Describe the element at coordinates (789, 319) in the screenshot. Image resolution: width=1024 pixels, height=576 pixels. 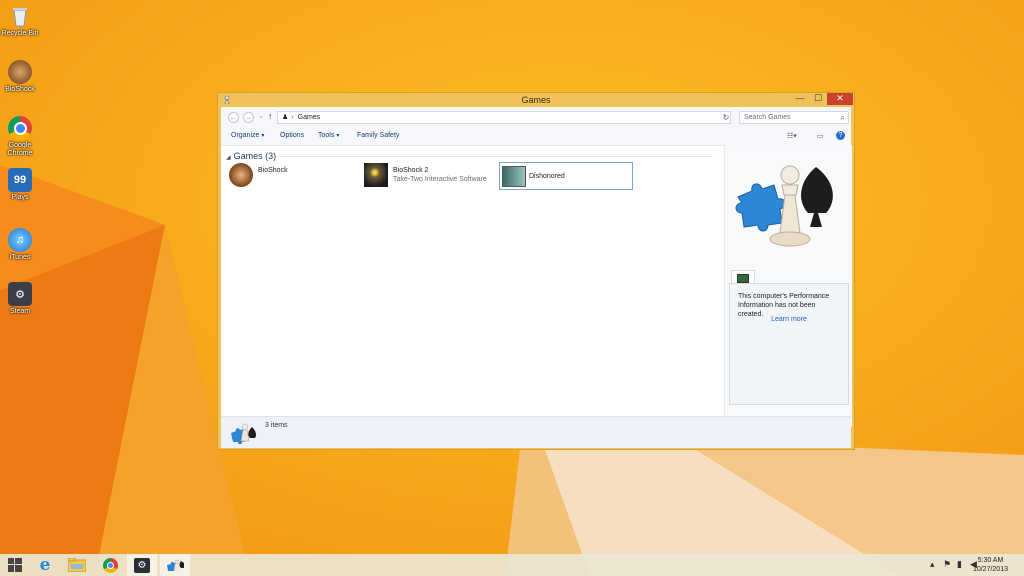
I see `learn-more-link: Learn more` at that location.